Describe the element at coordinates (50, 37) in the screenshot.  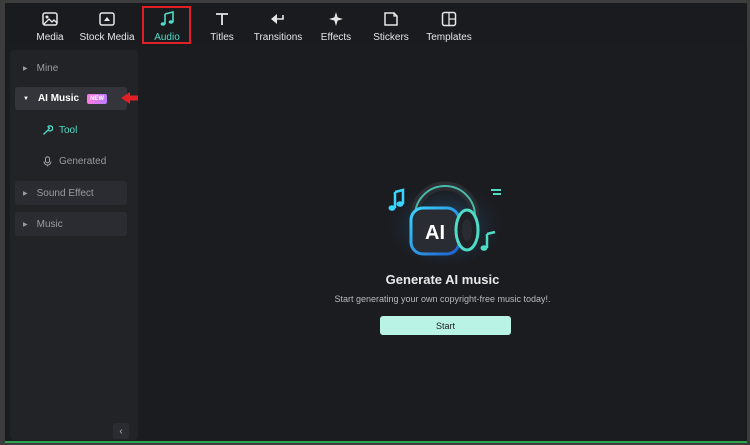
I see `tab-media-label: Media` at that location.